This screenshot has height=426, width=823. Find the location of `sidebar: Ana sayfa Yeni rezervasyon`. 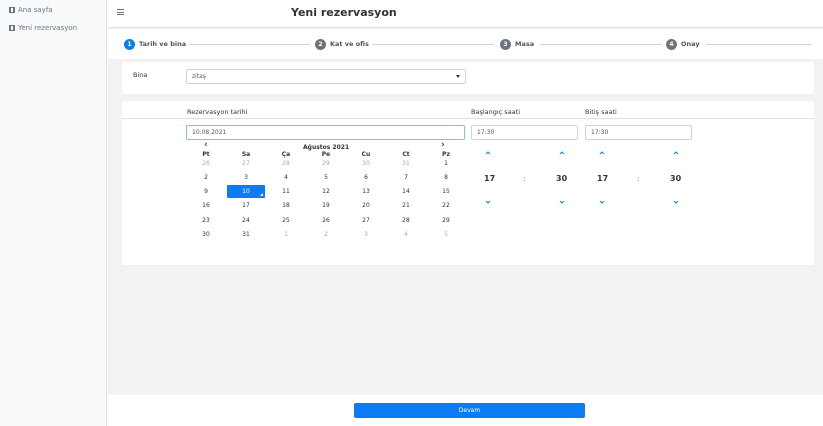

sidebar: Ana sayfa Yeni rezervasyon is located at coordinates (53, 213).